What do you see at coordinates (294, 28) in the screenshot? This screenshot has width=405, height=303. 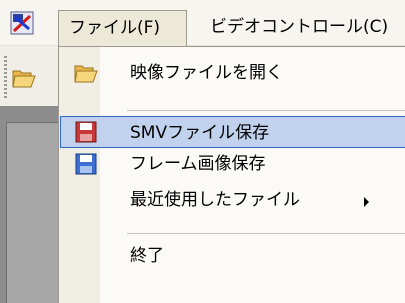 I see `menu-video-control: ビデオコントロール(C)` at bounding box center [294, 28].